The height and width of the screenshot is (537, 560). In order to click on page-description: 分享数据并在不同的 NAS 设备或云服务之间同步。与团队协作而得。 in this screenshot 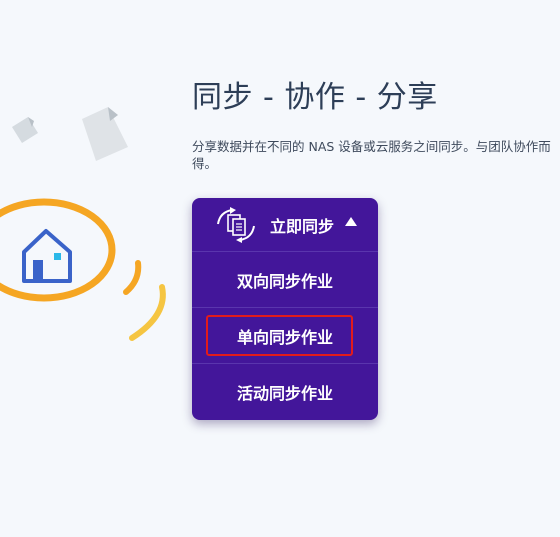, I will do `click(371, 155)`.